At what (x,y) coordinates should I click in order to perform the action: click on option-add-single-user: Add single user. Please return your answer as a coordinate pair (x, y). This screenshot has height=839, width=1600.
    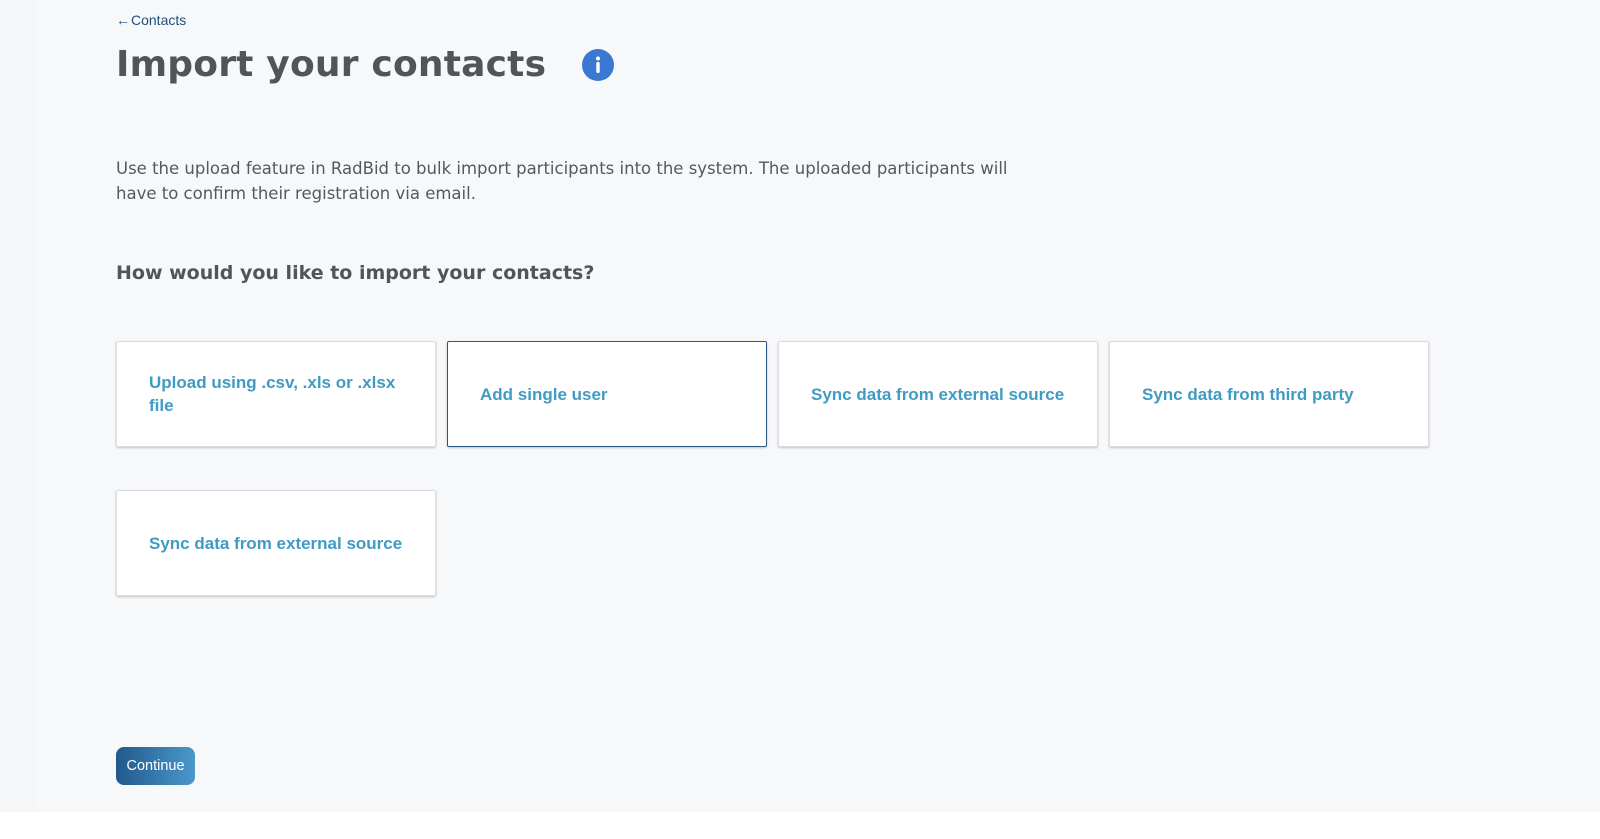
    Looking at the image, I should click on (607, 394).